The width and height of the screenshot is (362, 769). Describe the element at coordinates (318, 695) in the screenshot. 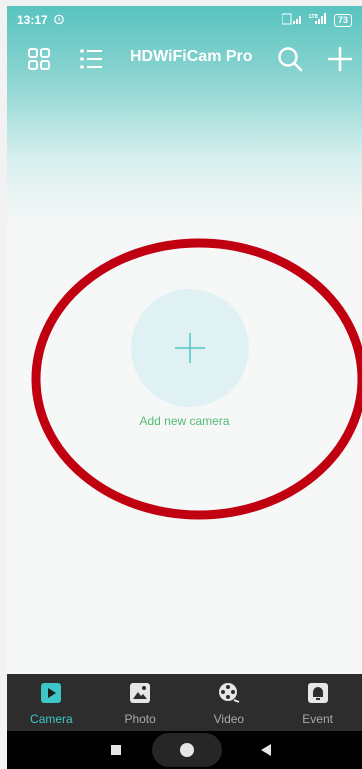

I see `bell-icon` at that location.